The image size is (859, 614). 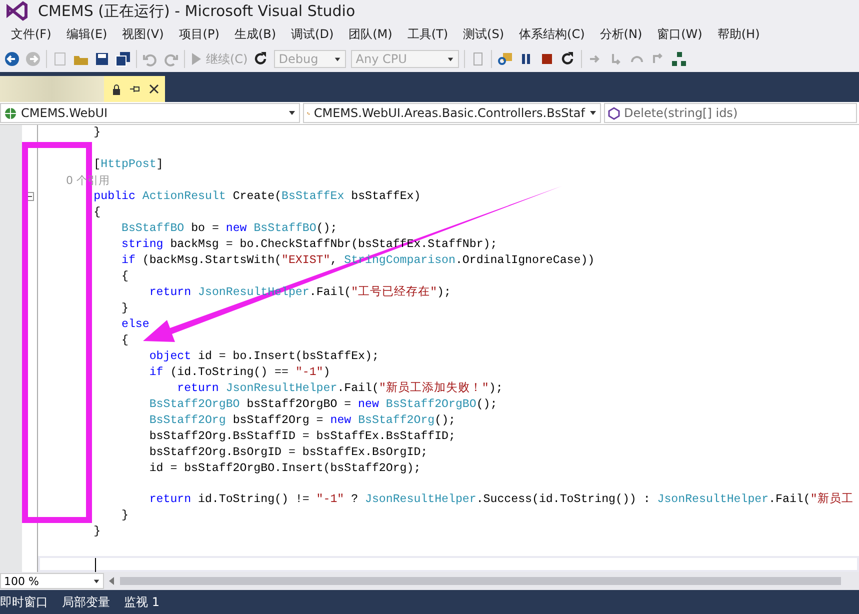 What do you see at coordinates (82, 89) in the screenshot?
I see `document-tab` at bounding box center [82, 89].